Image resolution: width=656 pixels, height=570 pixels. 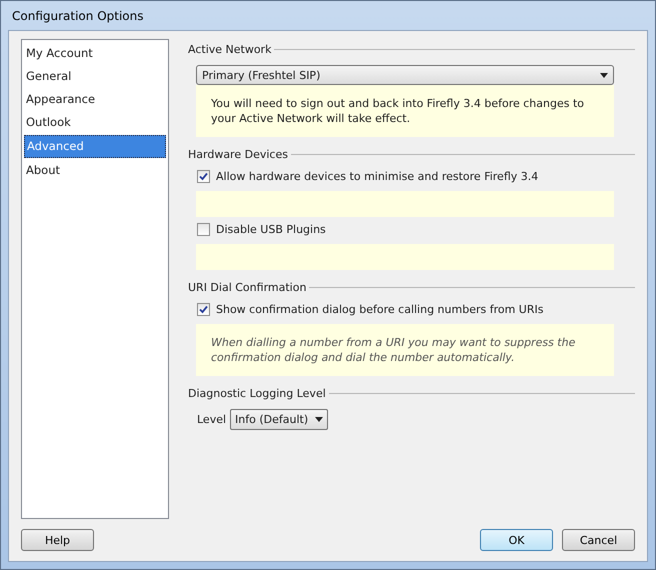 What do you see at coordinates (257, 393) in the screenshot?
I see `section-title: Diagnostic Logging Level` at bounding box center [257, 393].